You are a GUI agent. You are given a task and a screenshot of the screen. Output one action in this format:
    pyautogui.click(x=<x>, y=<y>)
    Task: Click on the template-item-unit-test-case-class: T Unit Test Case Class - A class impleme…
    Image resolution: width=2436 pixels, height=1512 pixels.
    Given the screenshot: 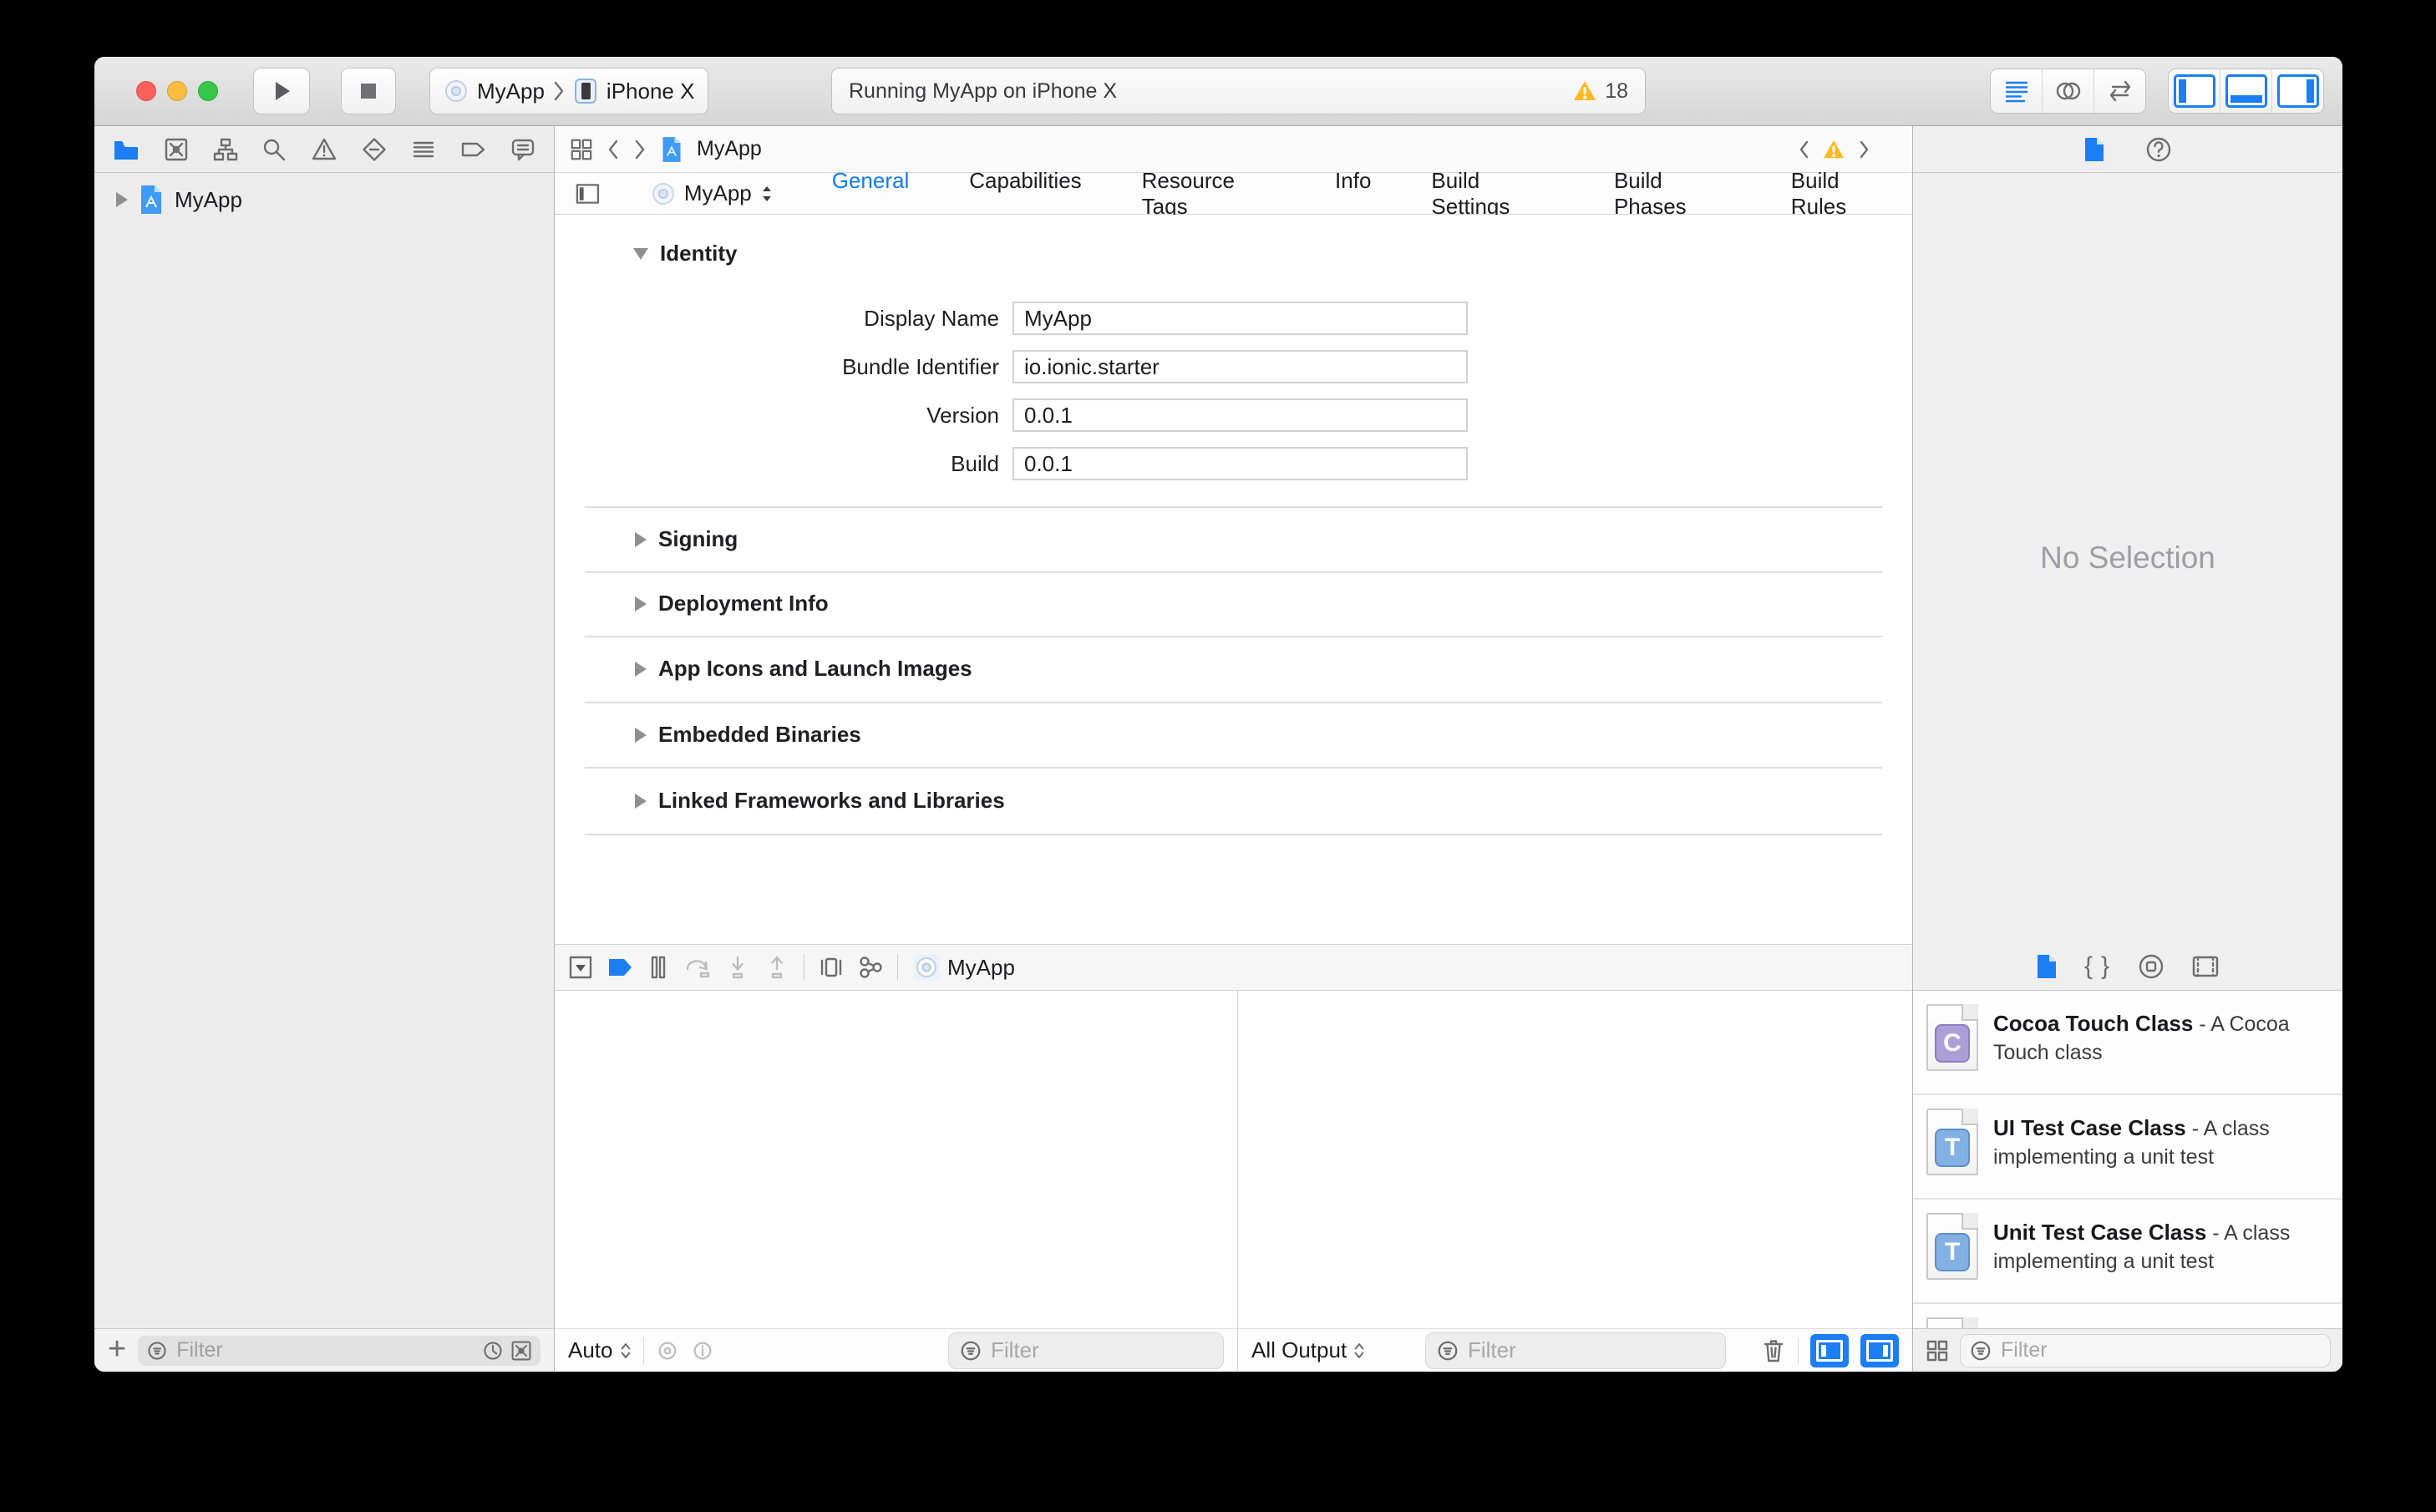 What is the action you would take?
    pyautogui.click(x=2127, y=1252)
    